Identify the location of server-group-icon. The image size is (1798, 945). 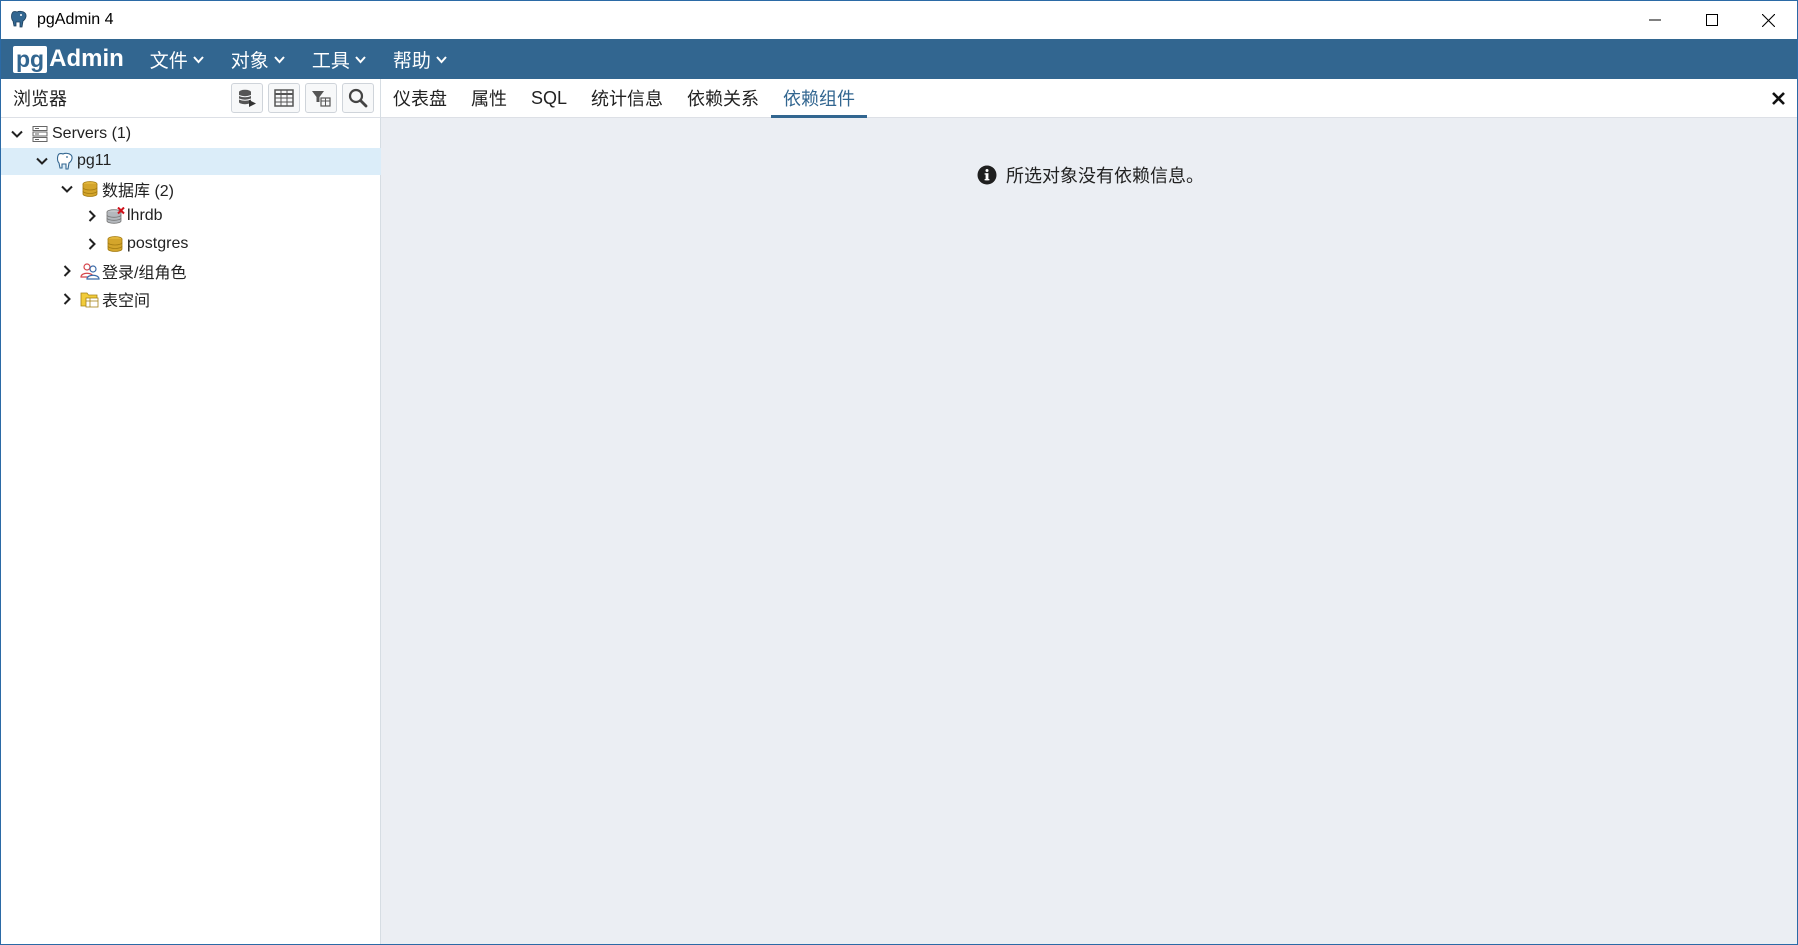
(40, 134).